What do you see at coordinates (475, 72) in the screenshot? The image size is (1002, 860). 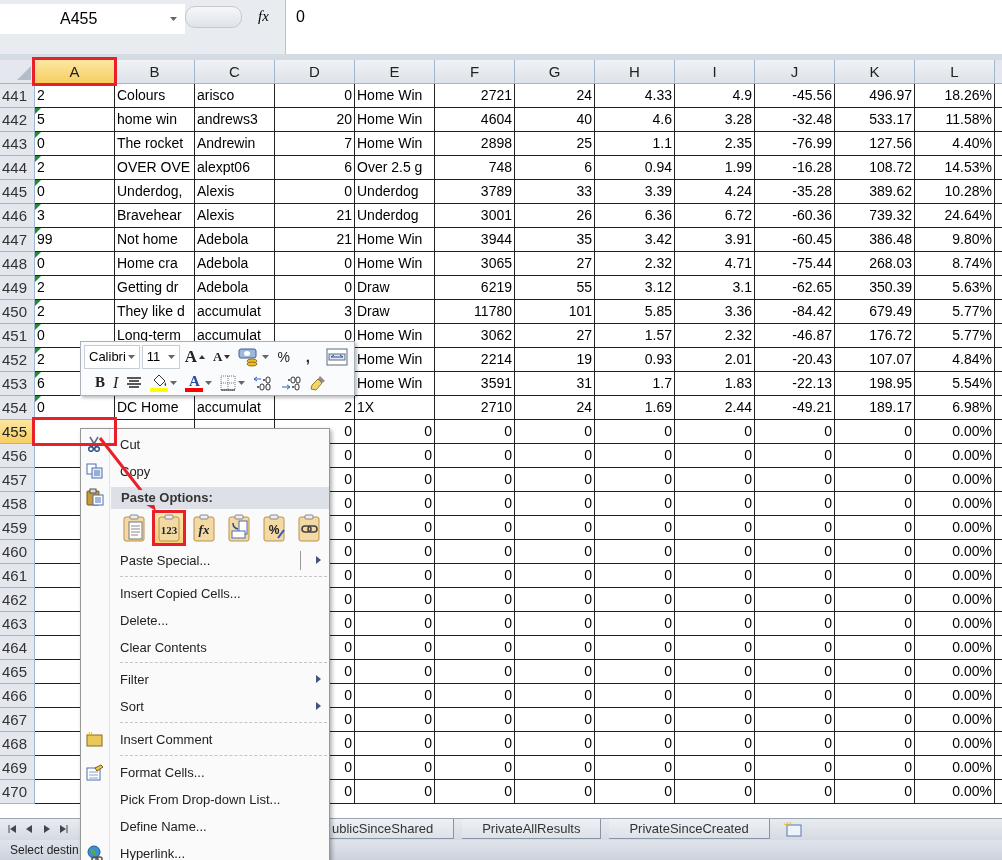 I see `column-header: F` at bounding box center [475, 72].